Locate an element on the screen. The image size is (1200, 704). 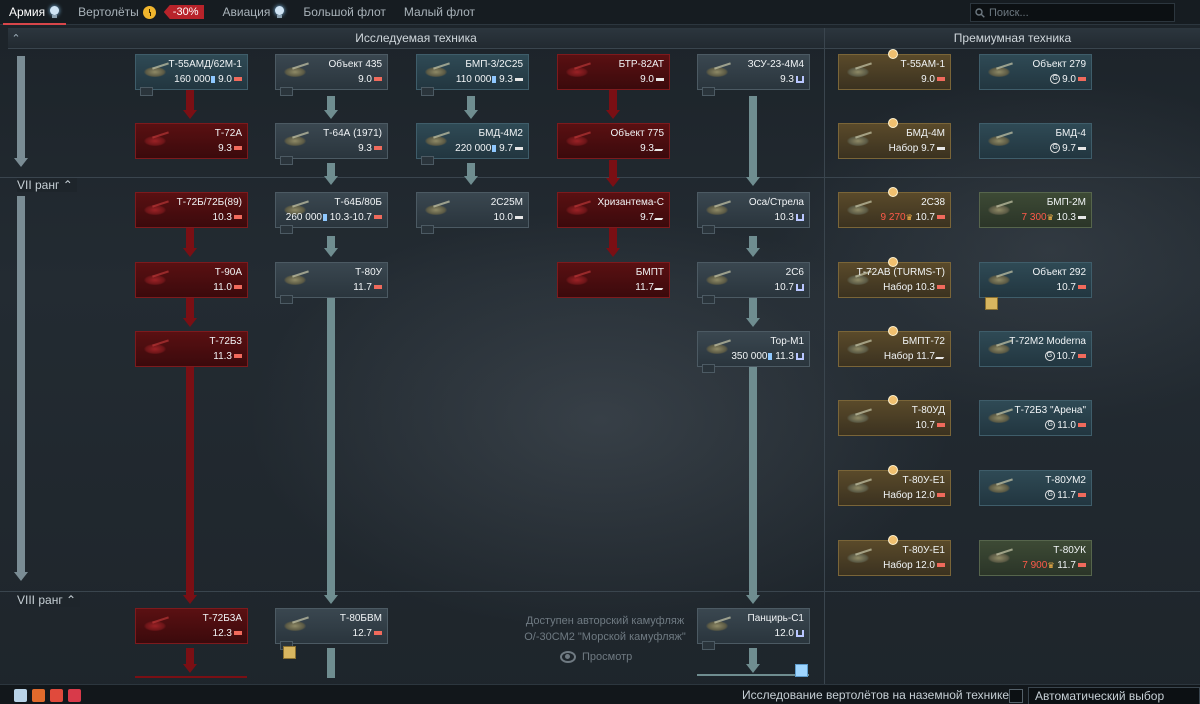
vehicle-card-2s38: 2С38 9 270♛ 10.7 is located at coordinates (894, 207).